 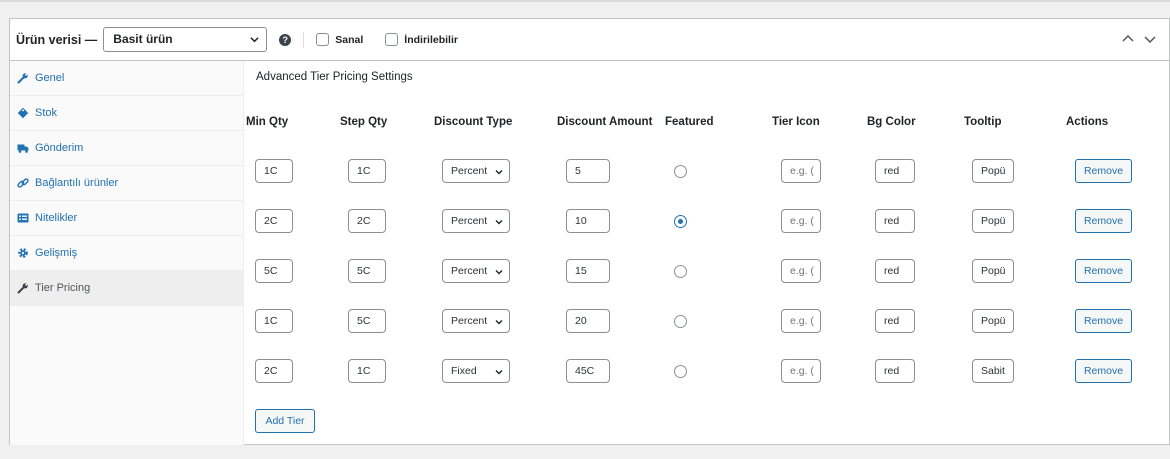 I want to click on step-qty-input: 2C, so click(x=367, y=221).